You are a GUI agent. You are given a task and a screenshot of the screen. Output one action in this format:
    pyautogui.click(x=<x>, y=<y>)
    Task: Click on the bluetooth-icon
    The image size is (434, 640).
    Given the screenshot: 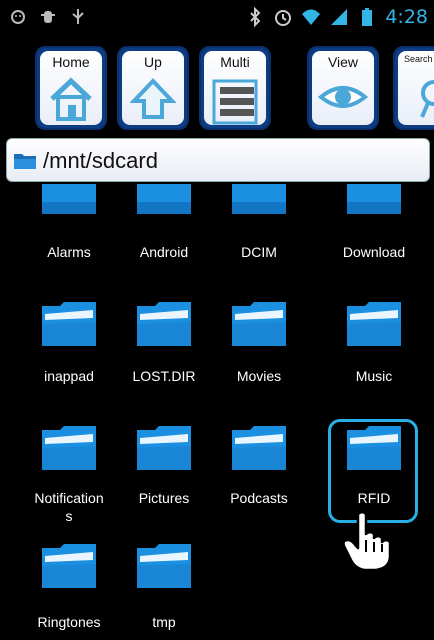 What is the action you would take?
    pyautogui.click(x=255, y=17)
    